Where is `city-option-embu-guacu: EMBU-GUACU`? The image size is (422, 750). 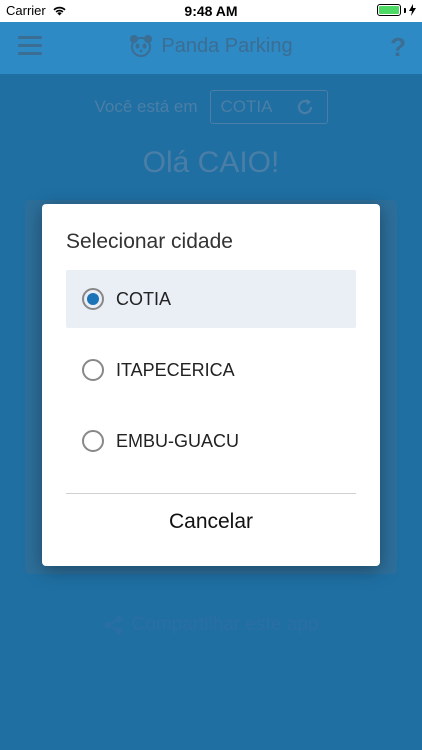 city-option-embu-guacu: EMBU-GUACU is located at coordinates (211, 441).